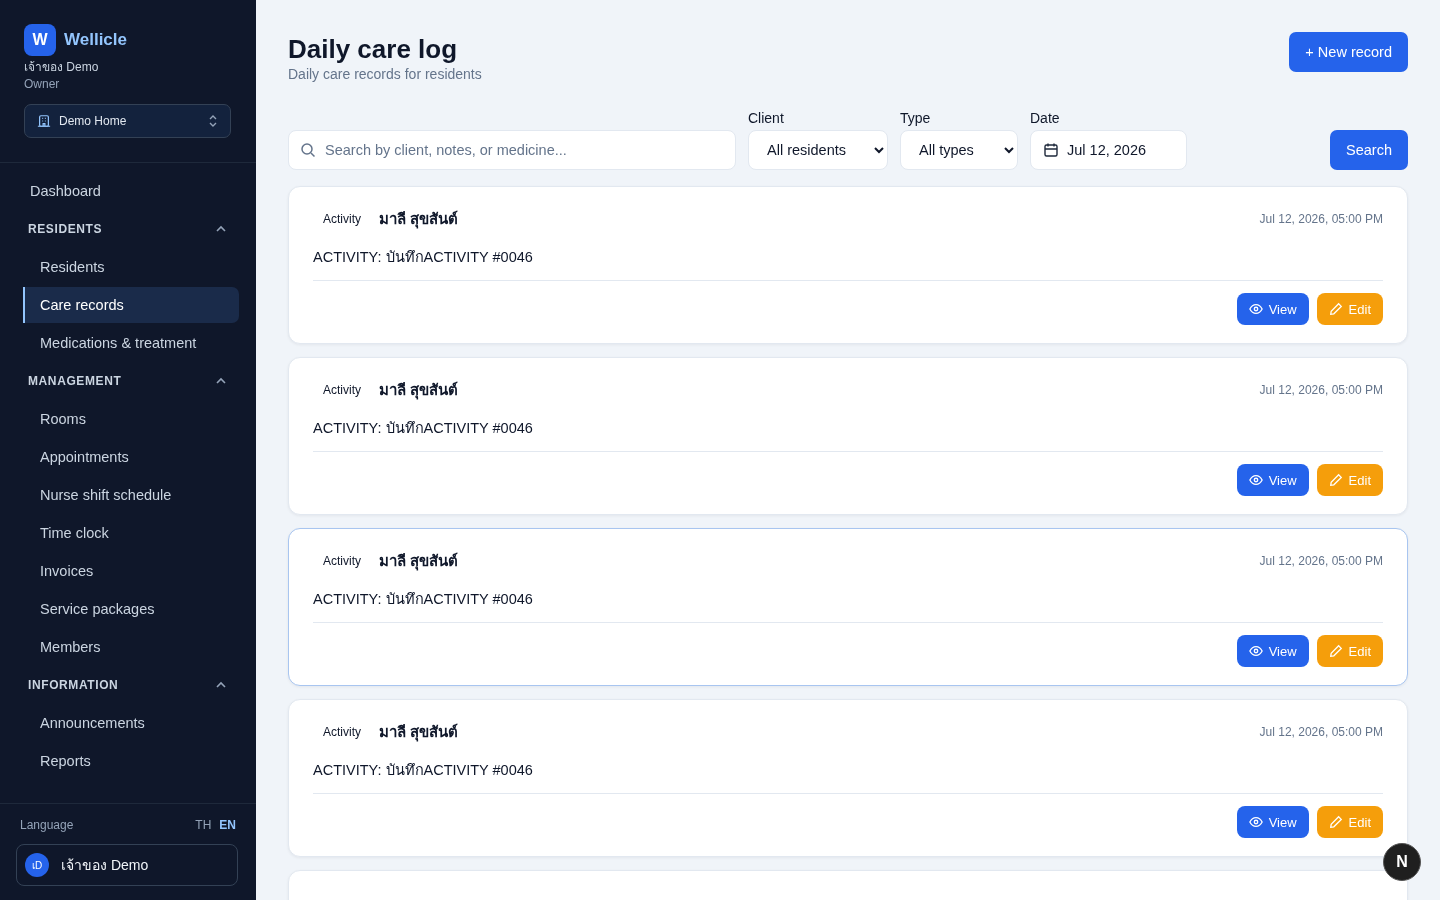 This screenshot has height=900, width=1440. I want to click on language-label: Language, so click(47, 825).